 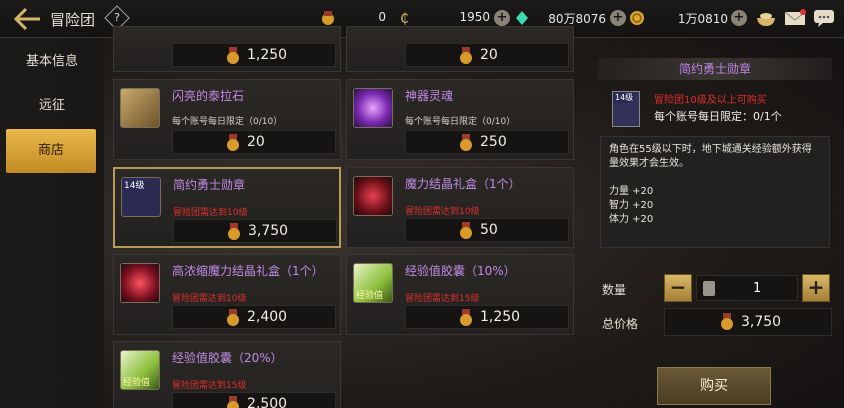 I want to click on shop-item-card: 神器灵魂 每个账号每日限定（0/10） 250, so click(x=460, y=119).